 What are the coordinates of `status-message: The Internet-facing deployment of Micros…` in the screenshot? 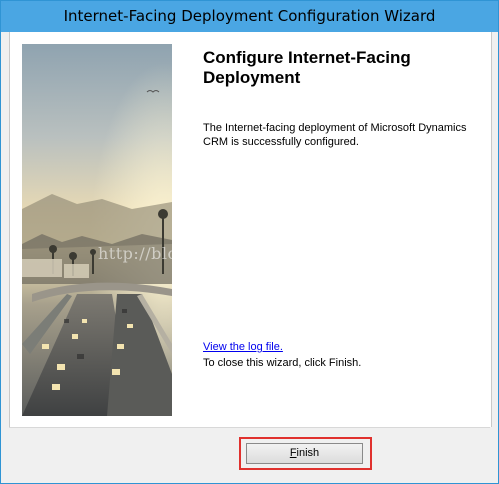 It's located at (335, 135).